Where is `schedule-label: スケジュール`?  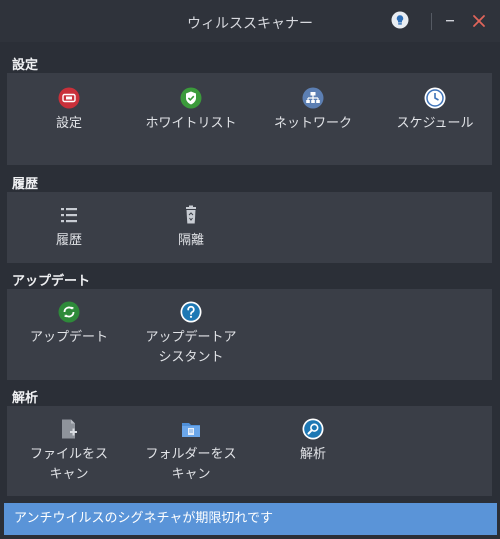
schedule-label: スケジュール is located at coordinates (435, 123).